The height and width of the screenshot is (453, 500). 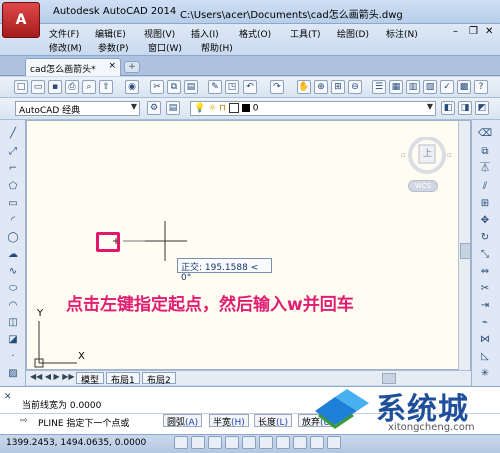 What do you see at coordinates (353, 33) in the screenshot?
I see `menu-draw: 绘图(D)` at bounding box center [353, 33].